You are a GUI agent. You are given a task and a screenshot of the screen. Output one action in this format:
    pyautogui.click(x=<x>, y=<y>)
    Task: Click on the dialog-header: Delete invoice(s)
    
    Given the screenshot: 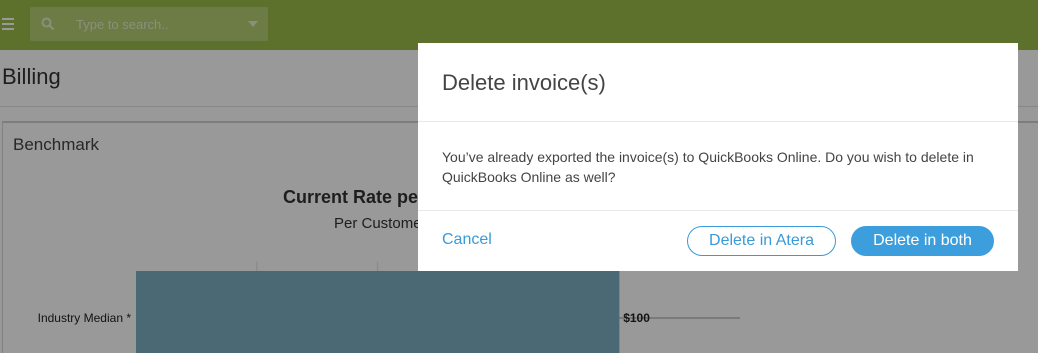 What is the action you would take?
    pyautogui.click(x=718, y=82)
    